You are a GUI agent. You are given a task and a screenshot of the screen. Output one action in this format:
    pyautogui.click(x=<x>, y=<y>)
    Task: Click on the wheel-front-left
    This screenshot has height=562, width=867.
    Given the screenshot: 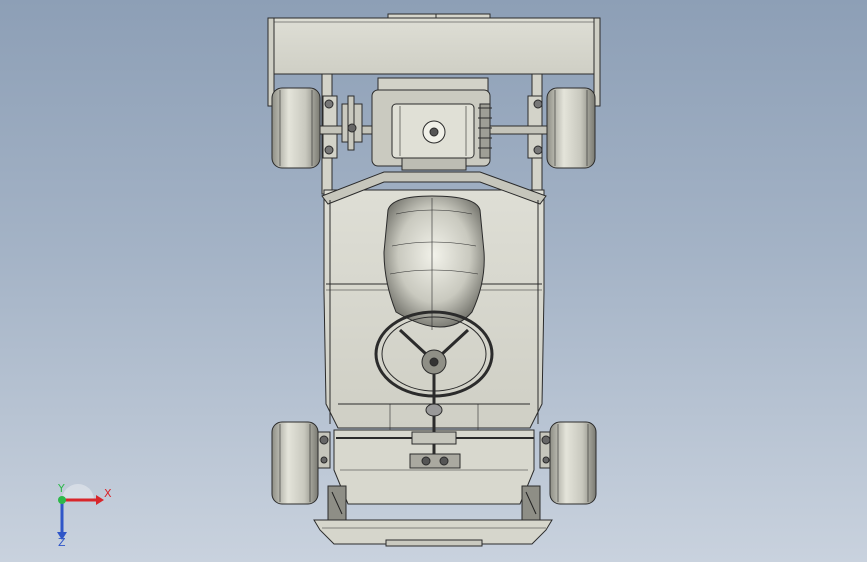 What is the action you would take?
    pyautogui.click(x=295, y=463)
    